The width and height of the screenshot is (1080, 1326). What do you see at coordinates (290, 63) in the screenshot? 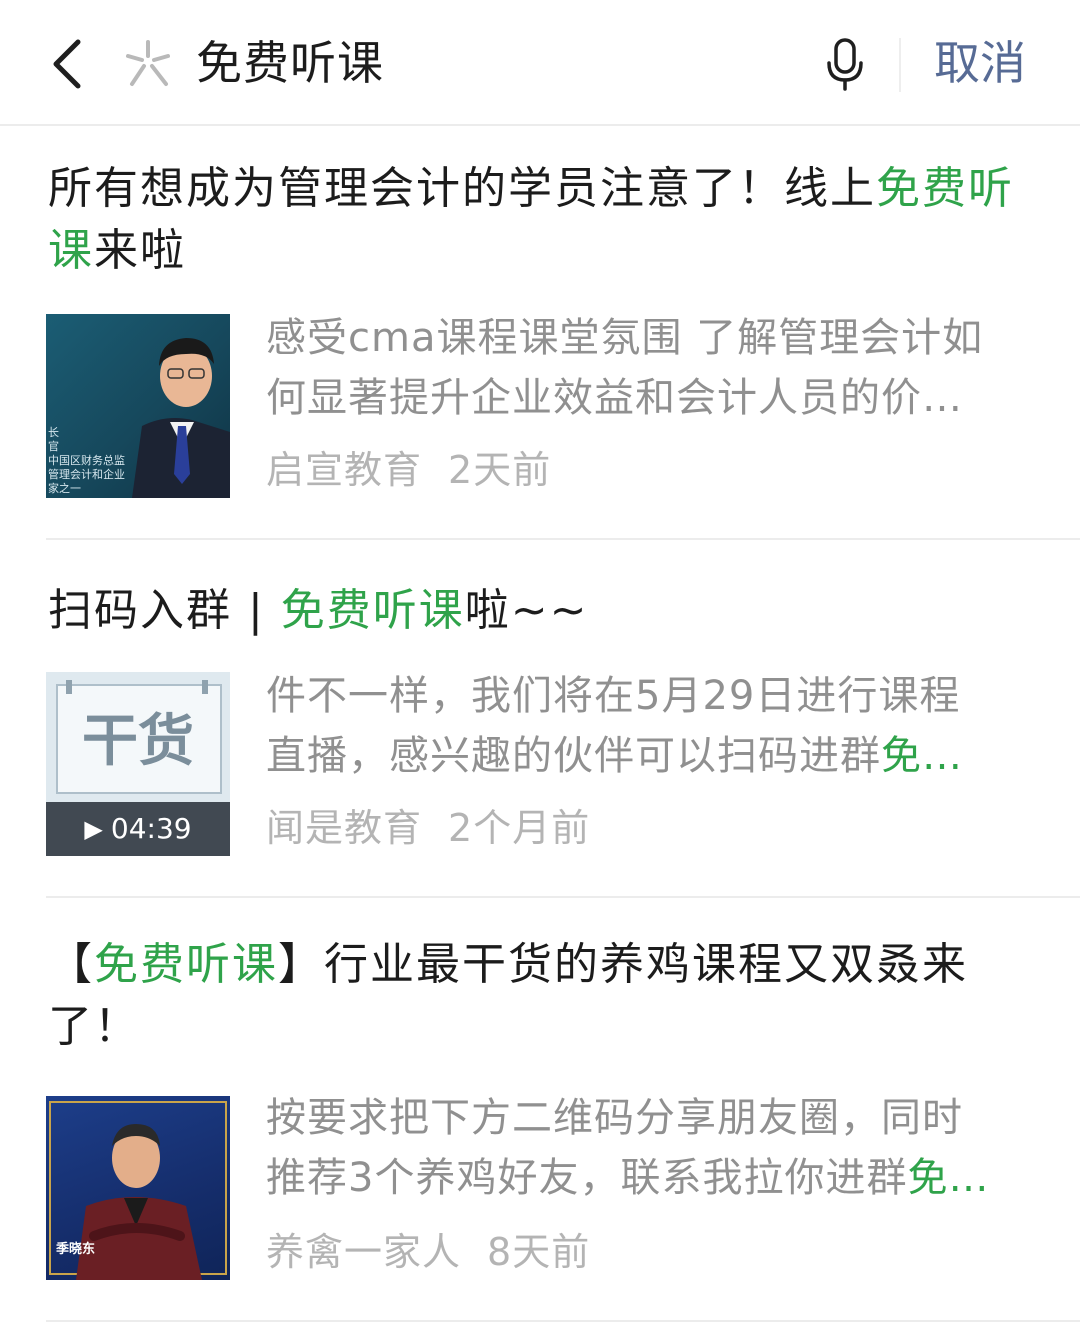
I see `search-input: 免费听课` at bounding box center [290, 63].